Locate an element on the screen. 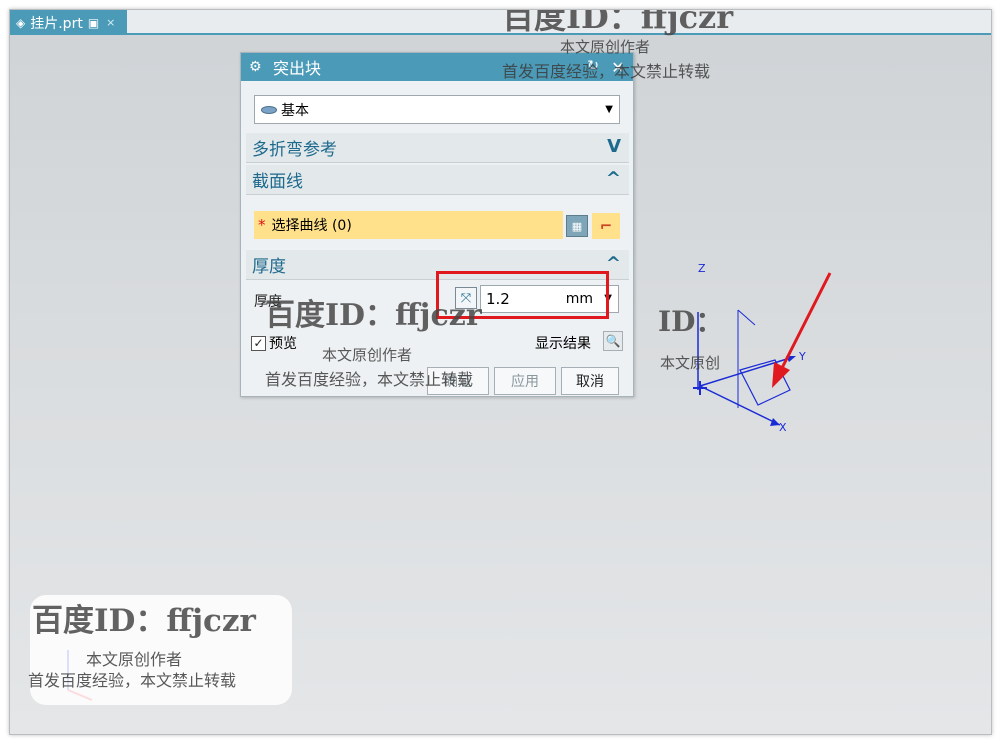 The height and width of the screenshot is (743, 1000). watermark-id-right: ID： is located at coordinates (691, 321).